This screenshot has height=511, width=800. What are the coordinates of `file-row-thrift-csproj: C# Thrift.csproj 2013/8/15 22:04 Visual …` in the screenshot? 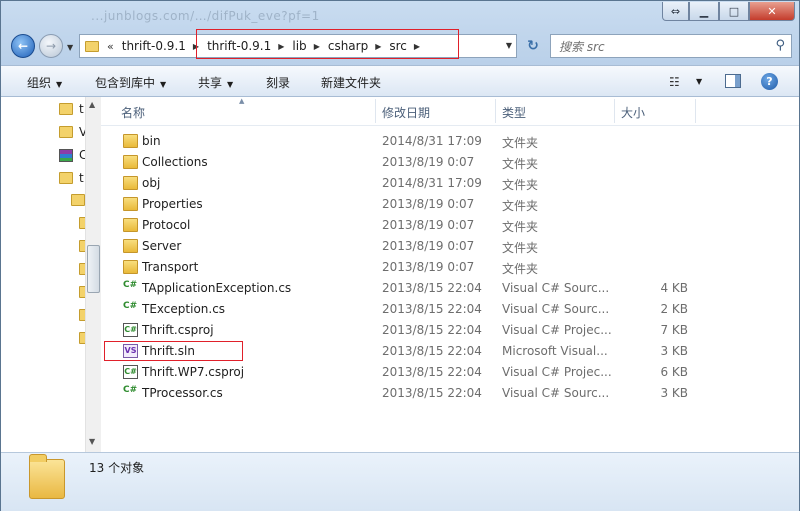 It's located at (450, 330).